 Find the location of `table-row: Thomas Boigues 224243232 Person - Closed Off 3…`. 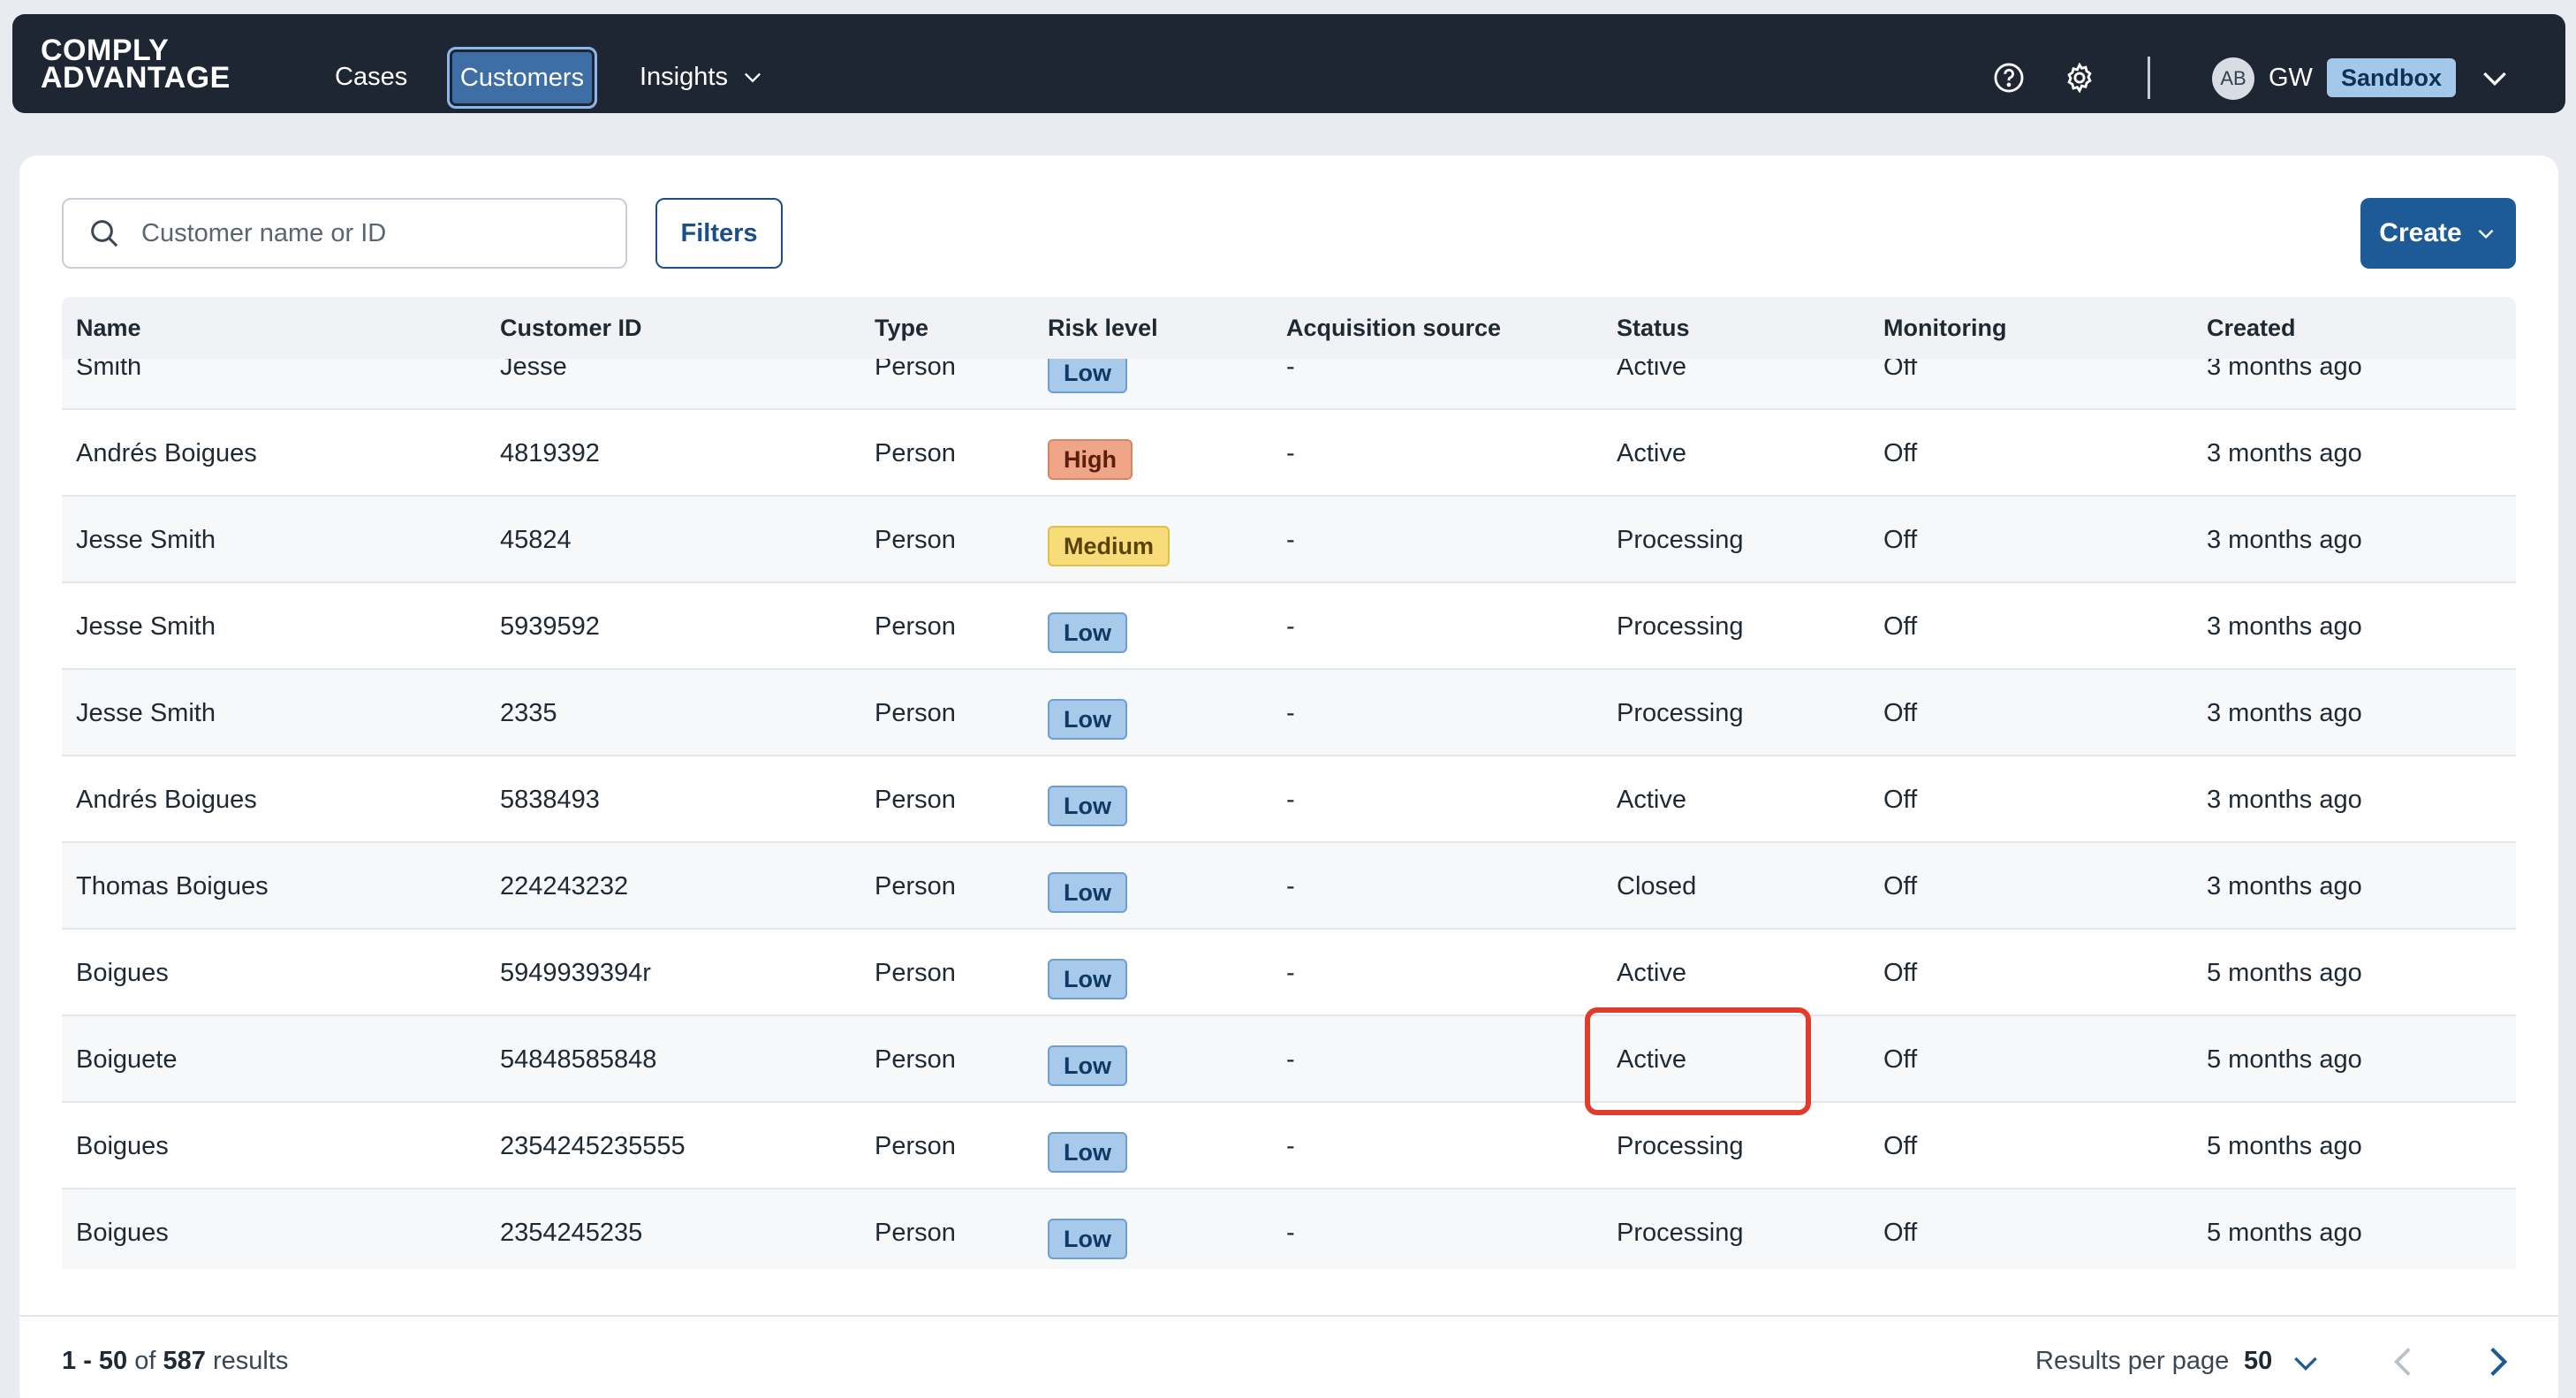

table-row: Thomas Boigues 224243232 Person - Closed Off 3… is located at coordinates (1289, 887).